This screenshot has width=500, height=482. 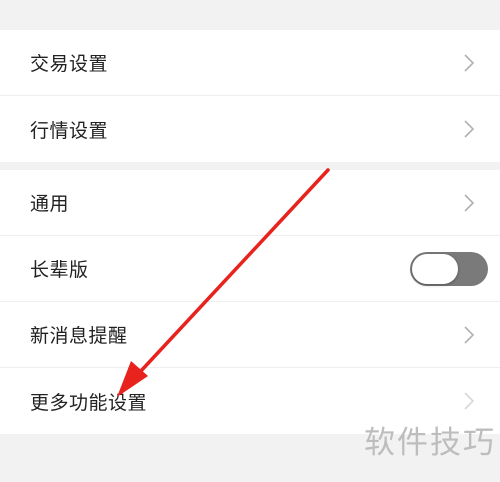 I want to click on toggle-knob, so click(x=435, y=268).